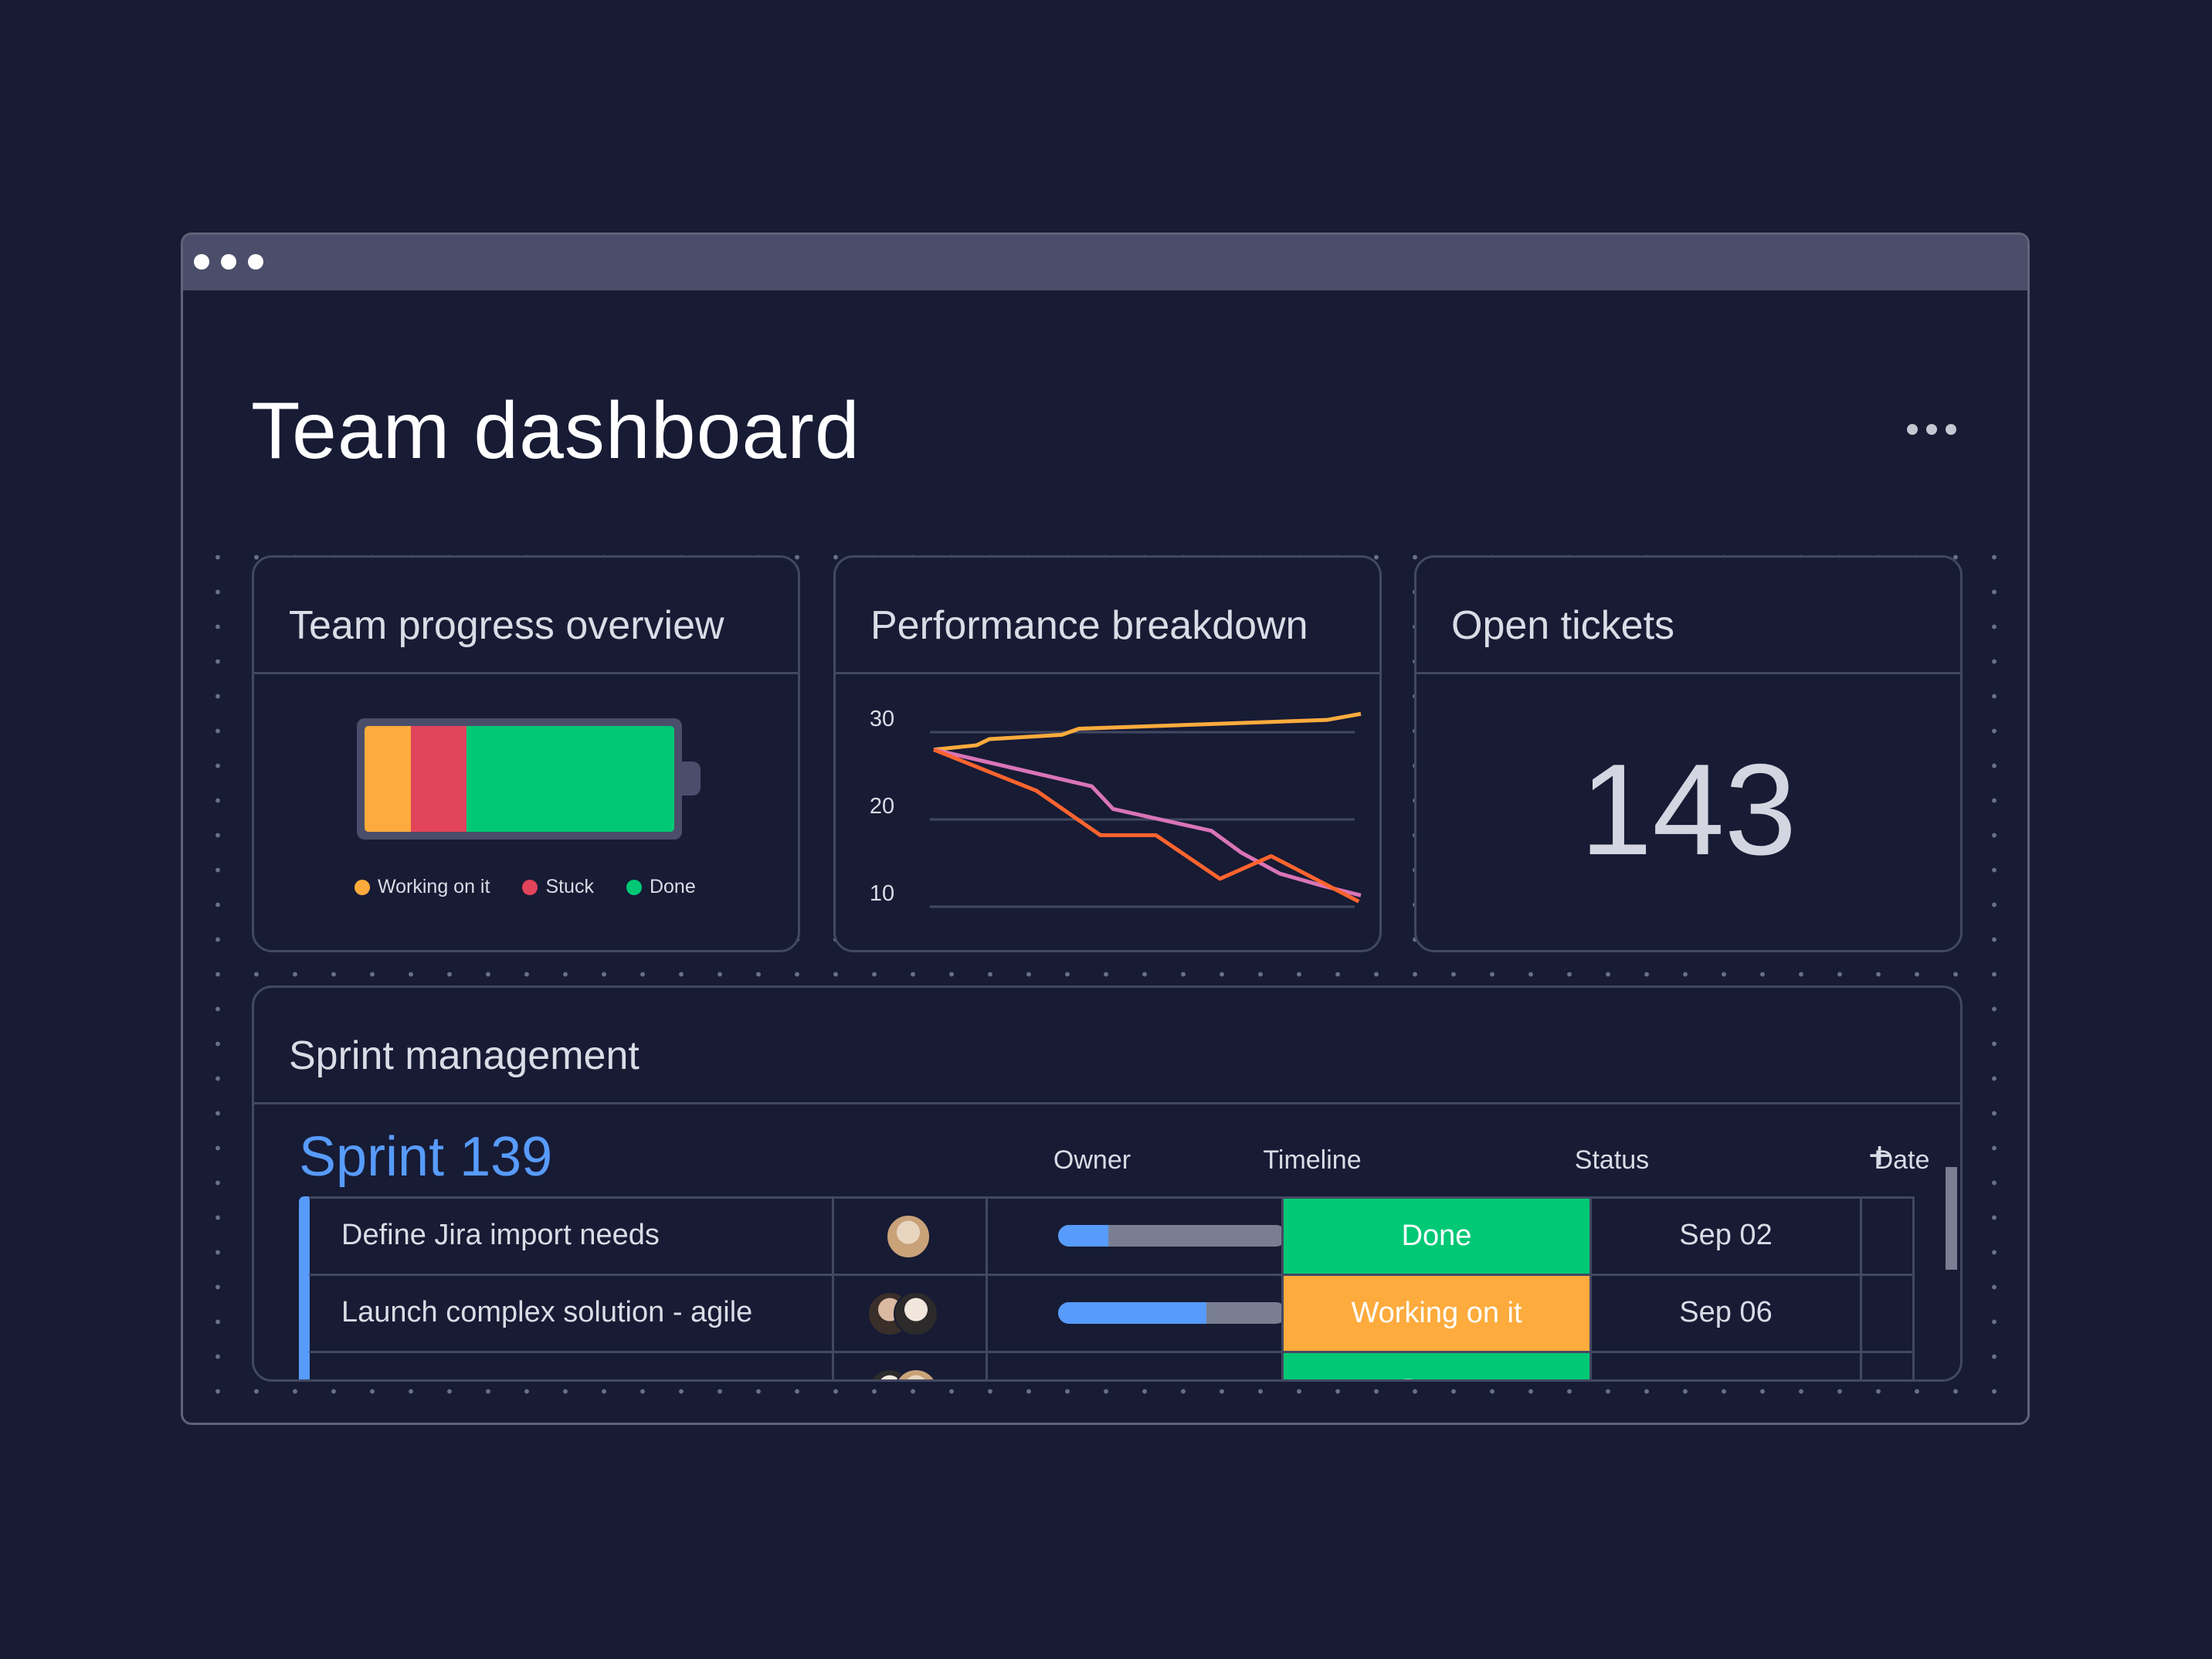 This screenshot has width=2212, height=1659. What do you see at coordinates (546, 1312) in the screenshot?
I see `task-name: Launch complex solution - agile` at bounding box center [546, 1312].